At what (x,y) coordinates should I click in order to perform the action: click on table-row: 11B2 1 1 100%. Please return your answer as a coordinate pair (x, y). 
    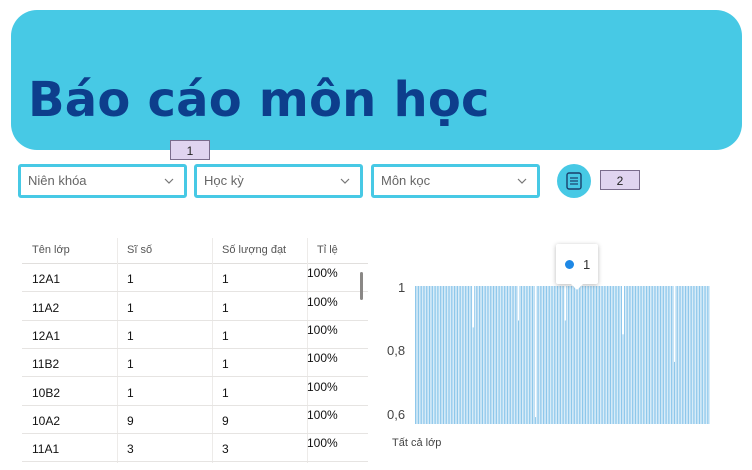
    Looking at the image, I should click on (195, 362).